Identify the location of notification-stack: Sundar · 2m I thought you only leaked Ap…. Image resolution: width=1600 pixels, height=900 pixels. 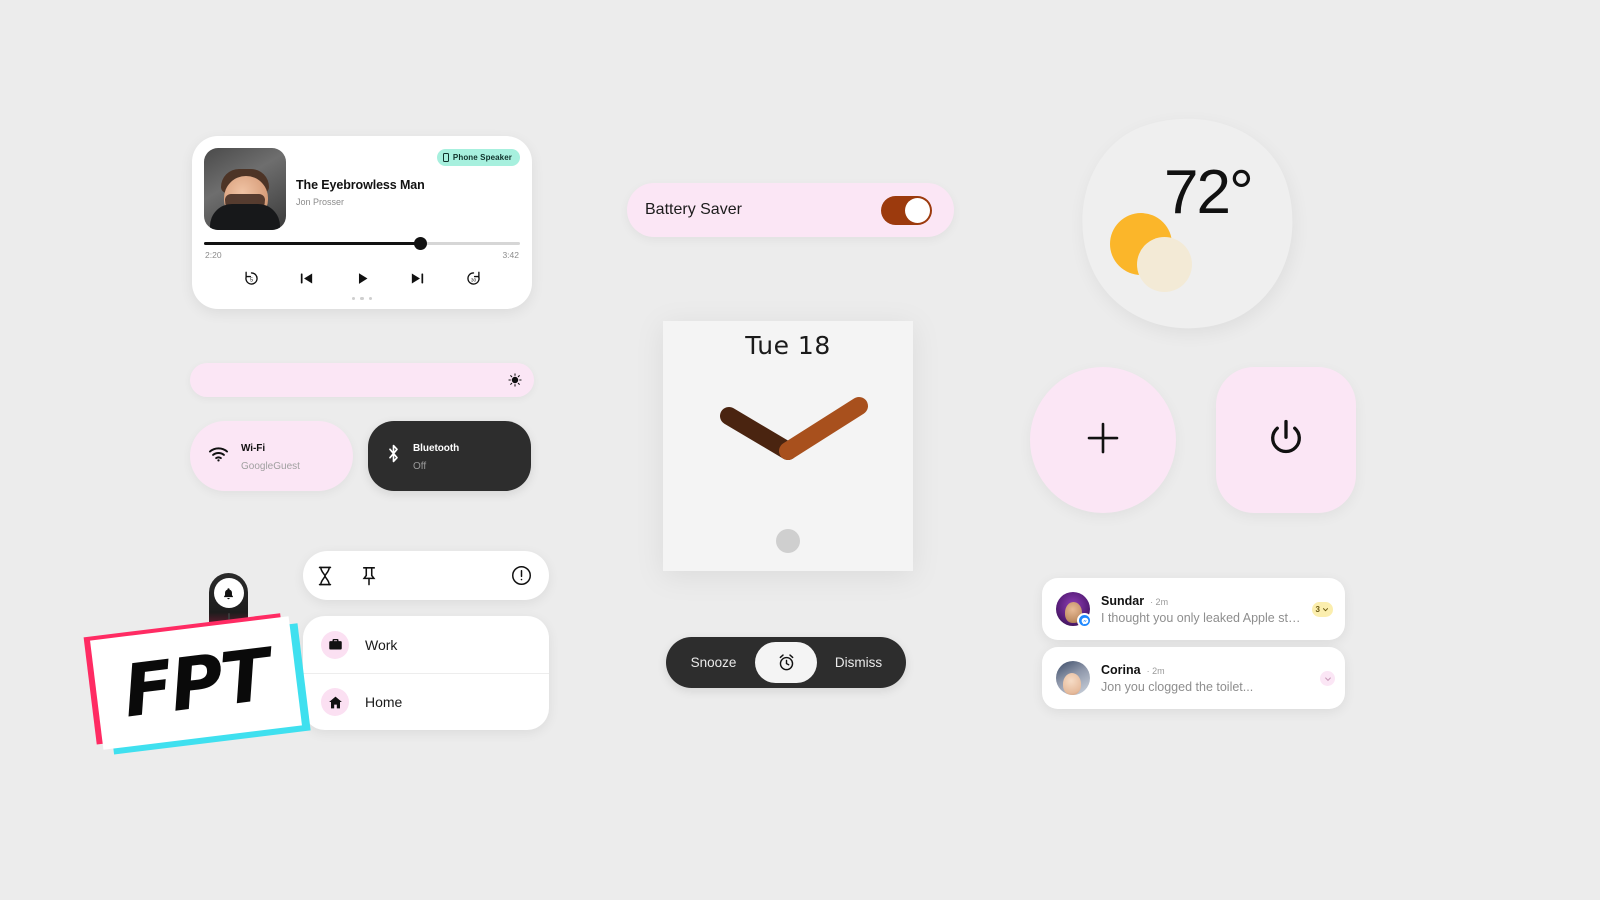
(1193, 643).